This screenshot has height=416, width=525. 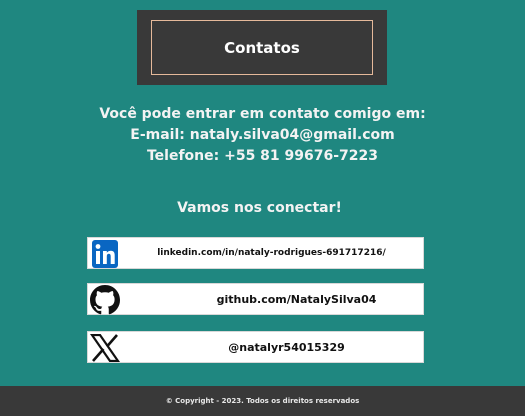 What do you see at coordinates (296, 299) in the screenshot?
I see `github-label: github.com/NatalySilva04` at bounding box center [296, 299].